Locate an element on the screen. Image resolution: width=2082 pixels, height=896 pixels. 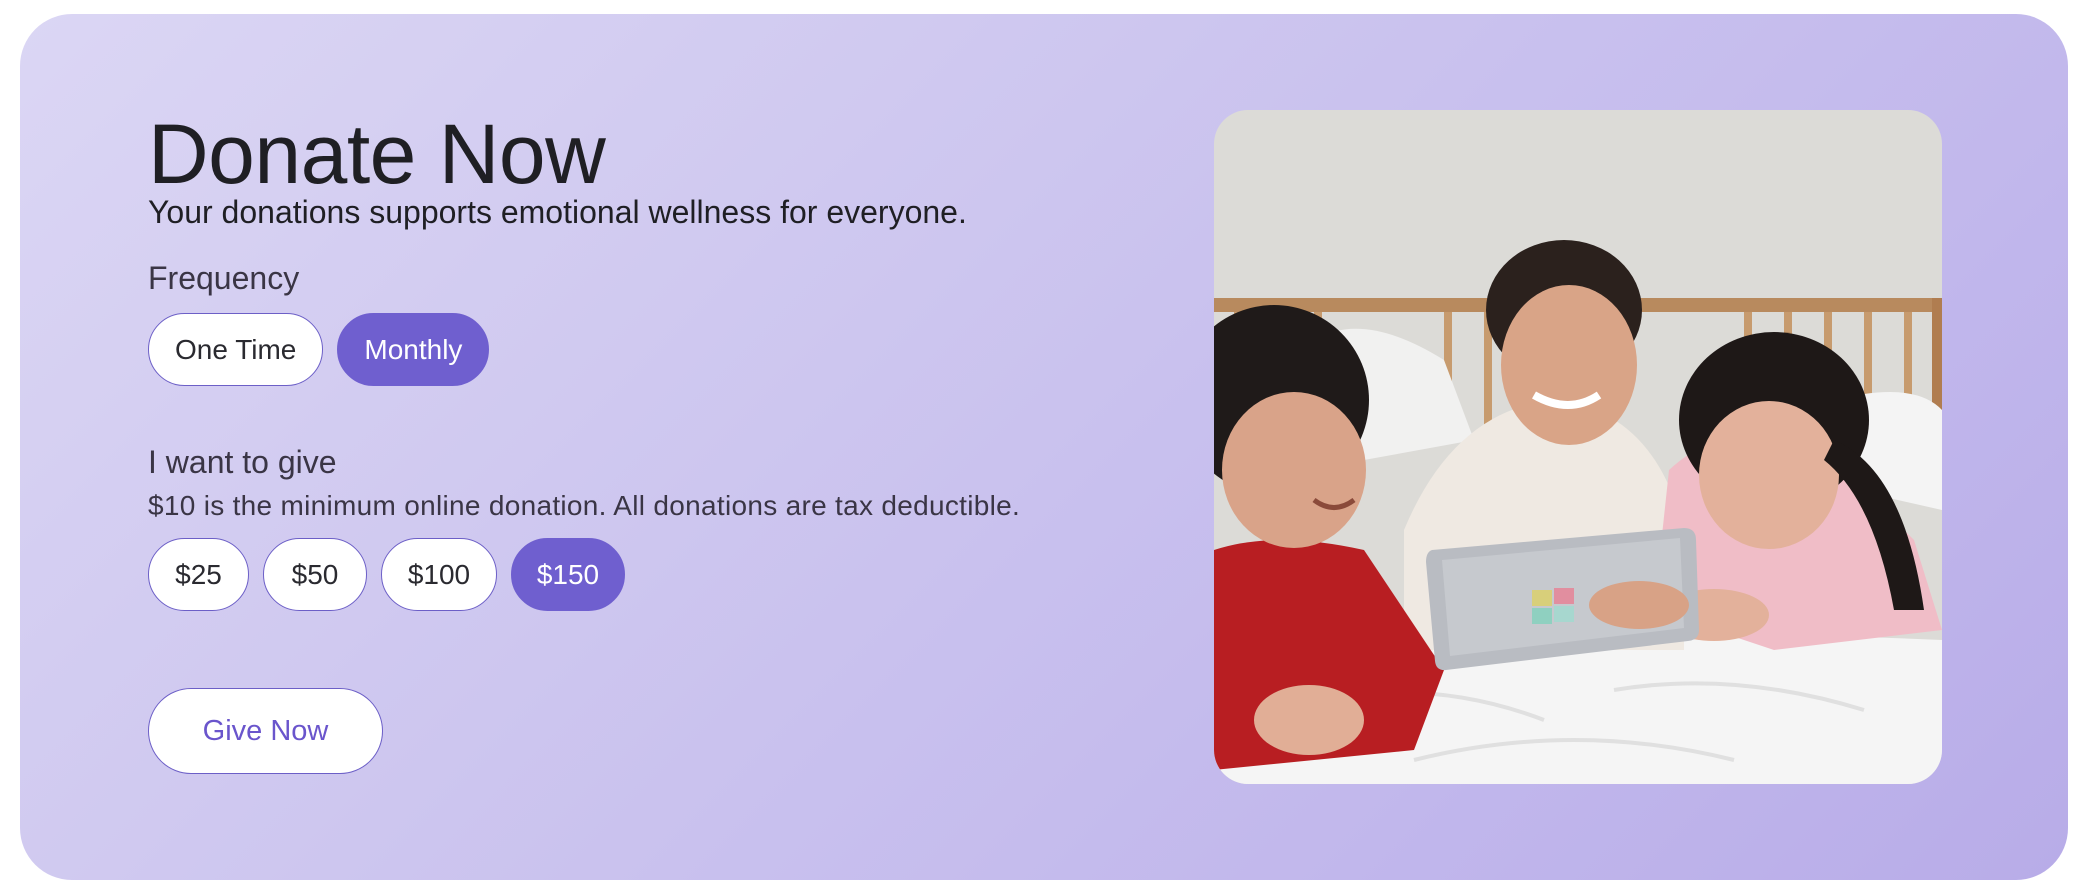
amount-label: I want to give is located at coordinates (242, 462).